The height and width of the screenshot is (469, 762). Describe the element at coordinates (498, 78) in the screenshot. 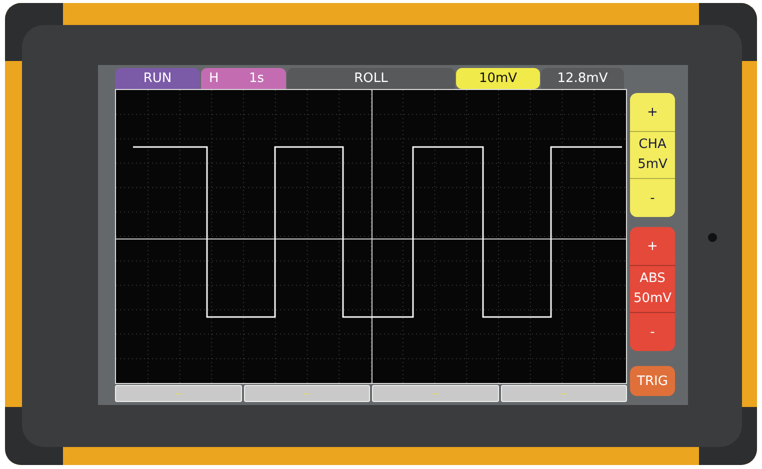

I see `status-tab: 10mV` at that location.